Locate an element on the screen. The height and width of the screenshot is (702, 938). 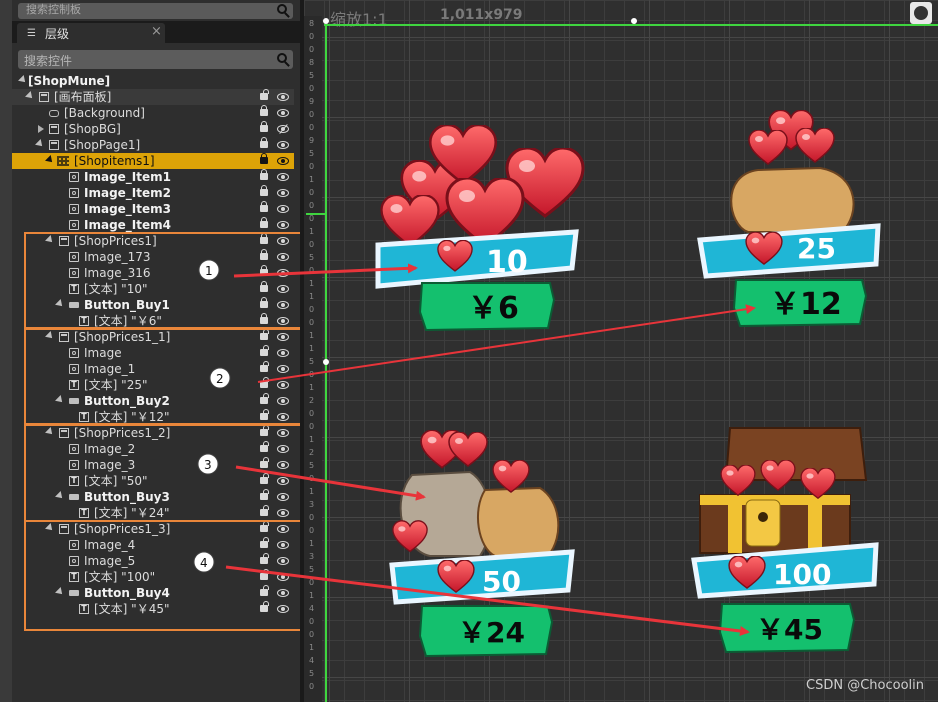
callout-4: 4 is located at coordinates (204, 562).